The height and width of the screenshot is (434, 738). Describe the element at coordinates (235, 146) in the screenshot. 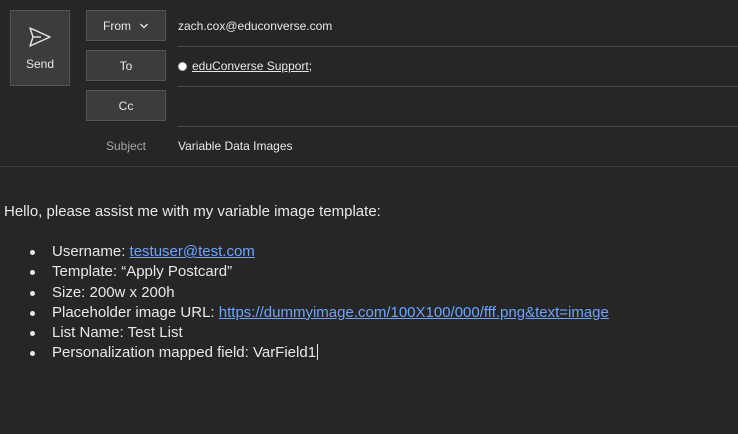

I see `subject-field: Variable Data Images` at that location.